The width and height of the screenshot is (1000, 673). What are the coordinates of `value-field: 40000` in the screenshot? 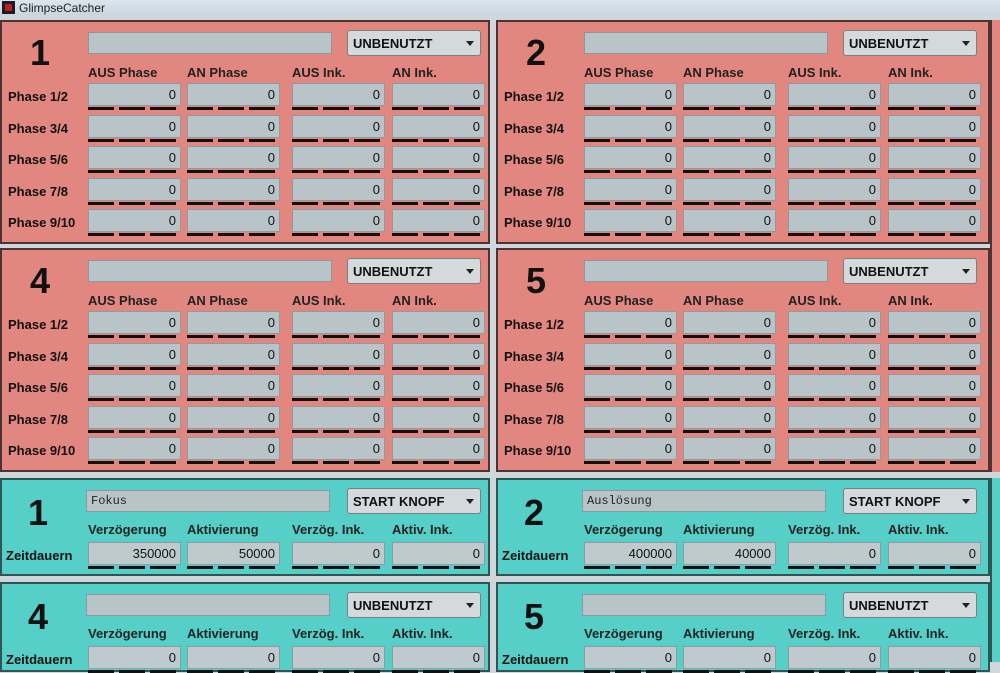 It's located at (729, 553).